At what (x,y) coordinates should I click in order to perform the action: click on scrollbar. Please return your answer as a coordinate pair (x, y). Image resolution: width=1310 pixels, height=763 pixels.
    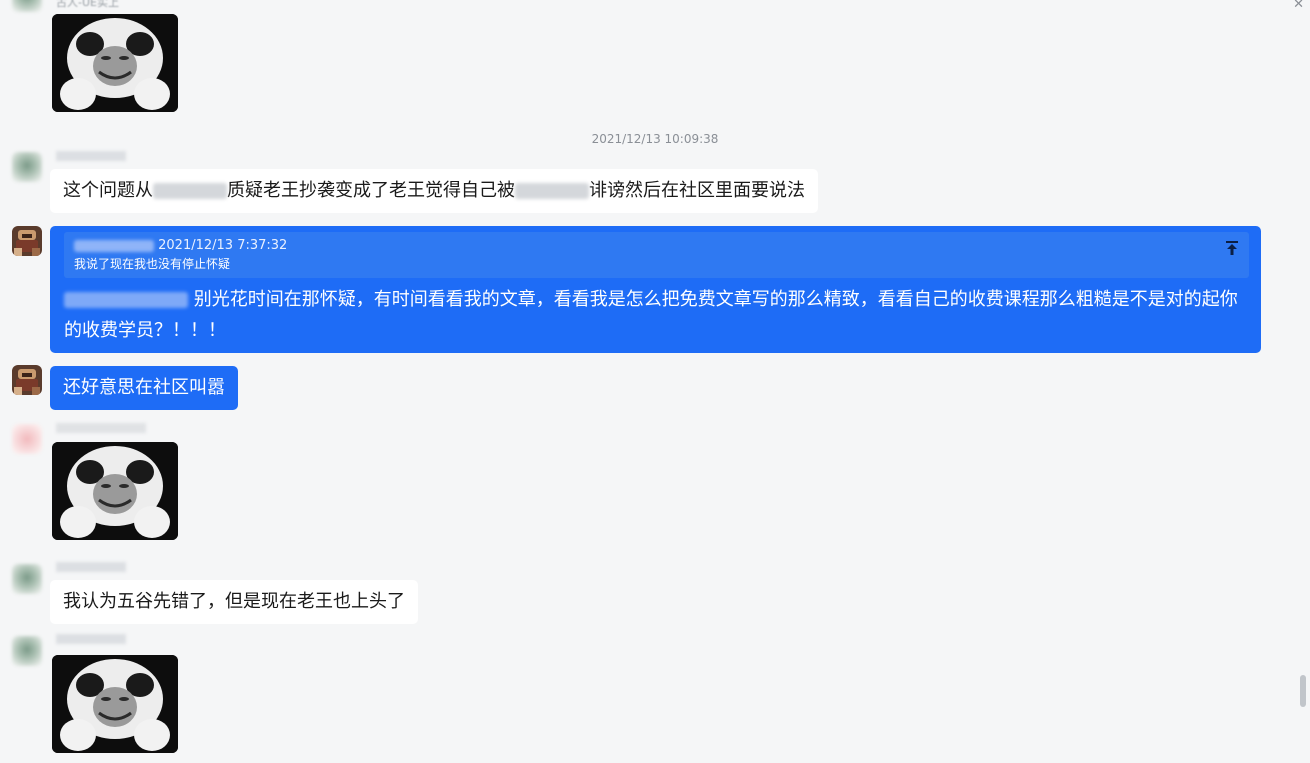
    Looking at the image, I should click on (1304, 381).